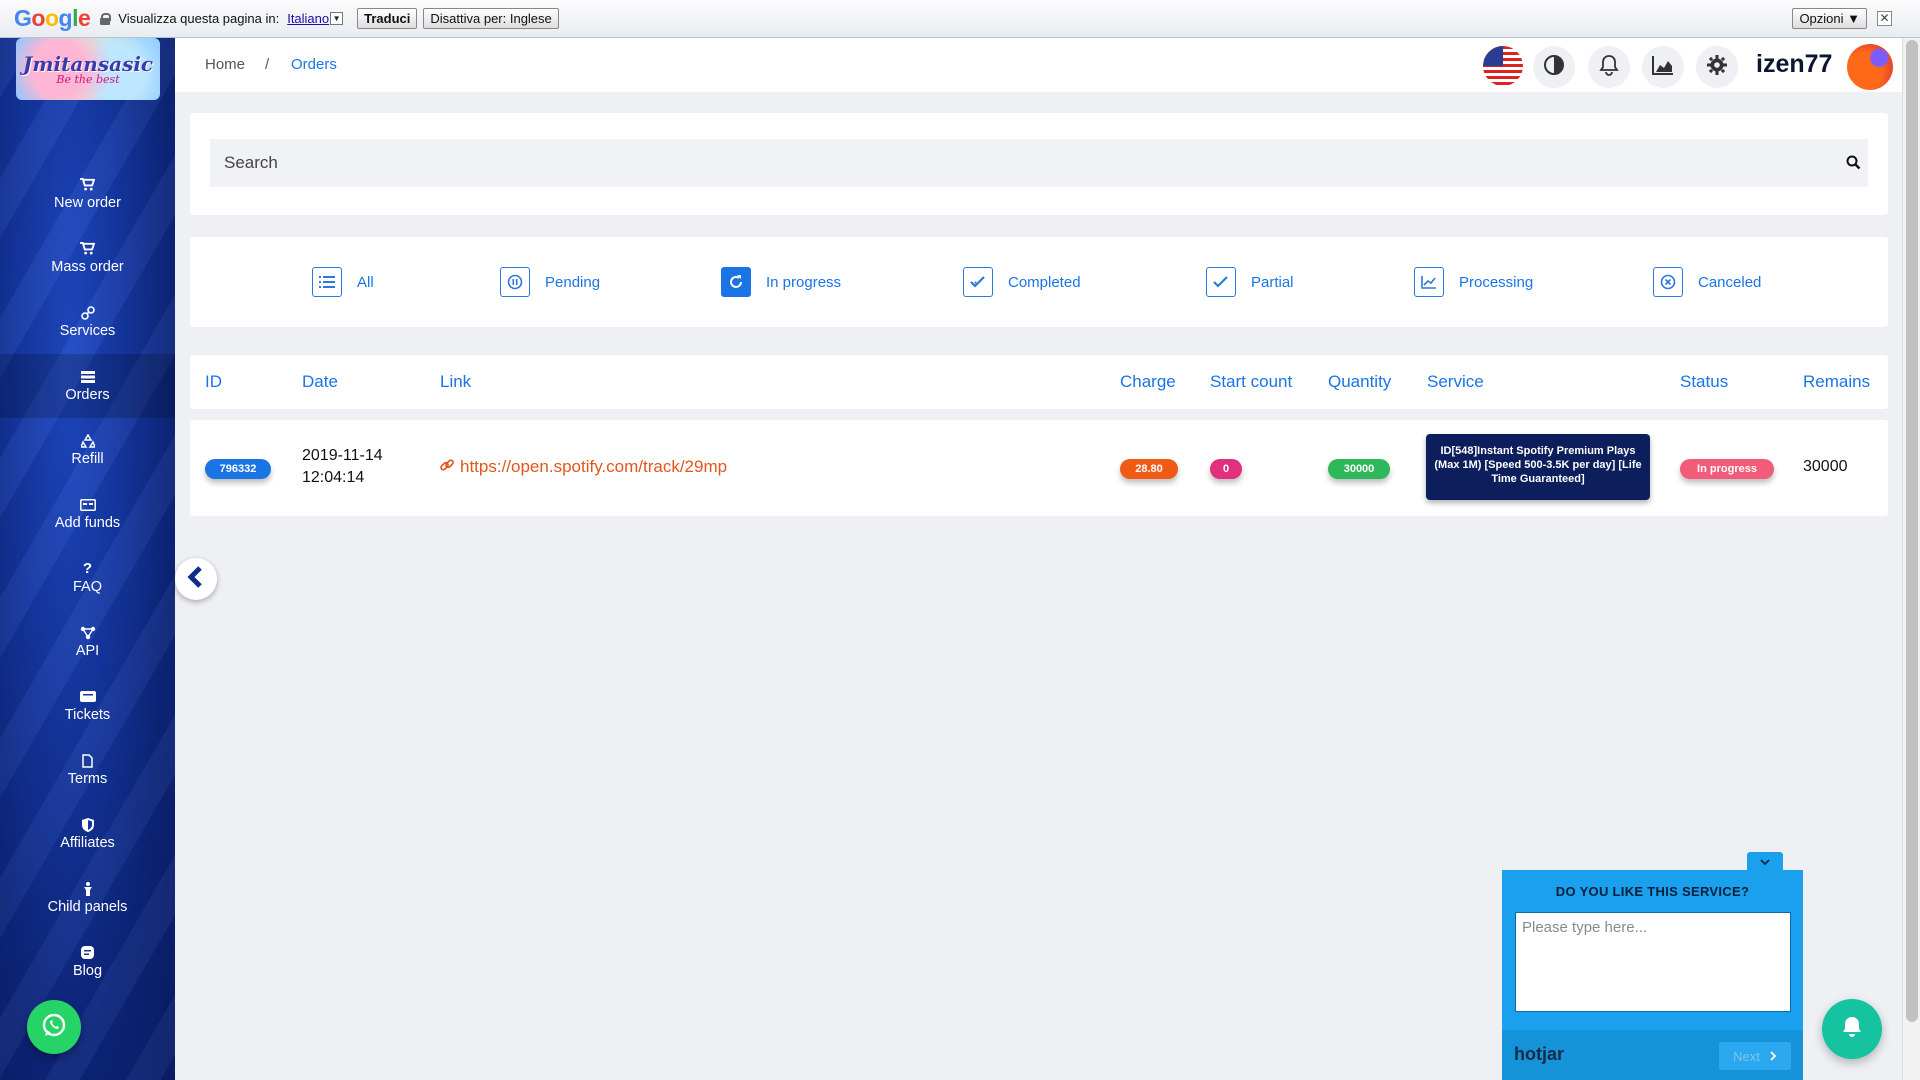 Image resolution: width=1920 pixels, height=1080 pixels. I want to click on chevron-down-icon: ▼, so click(337, 18).